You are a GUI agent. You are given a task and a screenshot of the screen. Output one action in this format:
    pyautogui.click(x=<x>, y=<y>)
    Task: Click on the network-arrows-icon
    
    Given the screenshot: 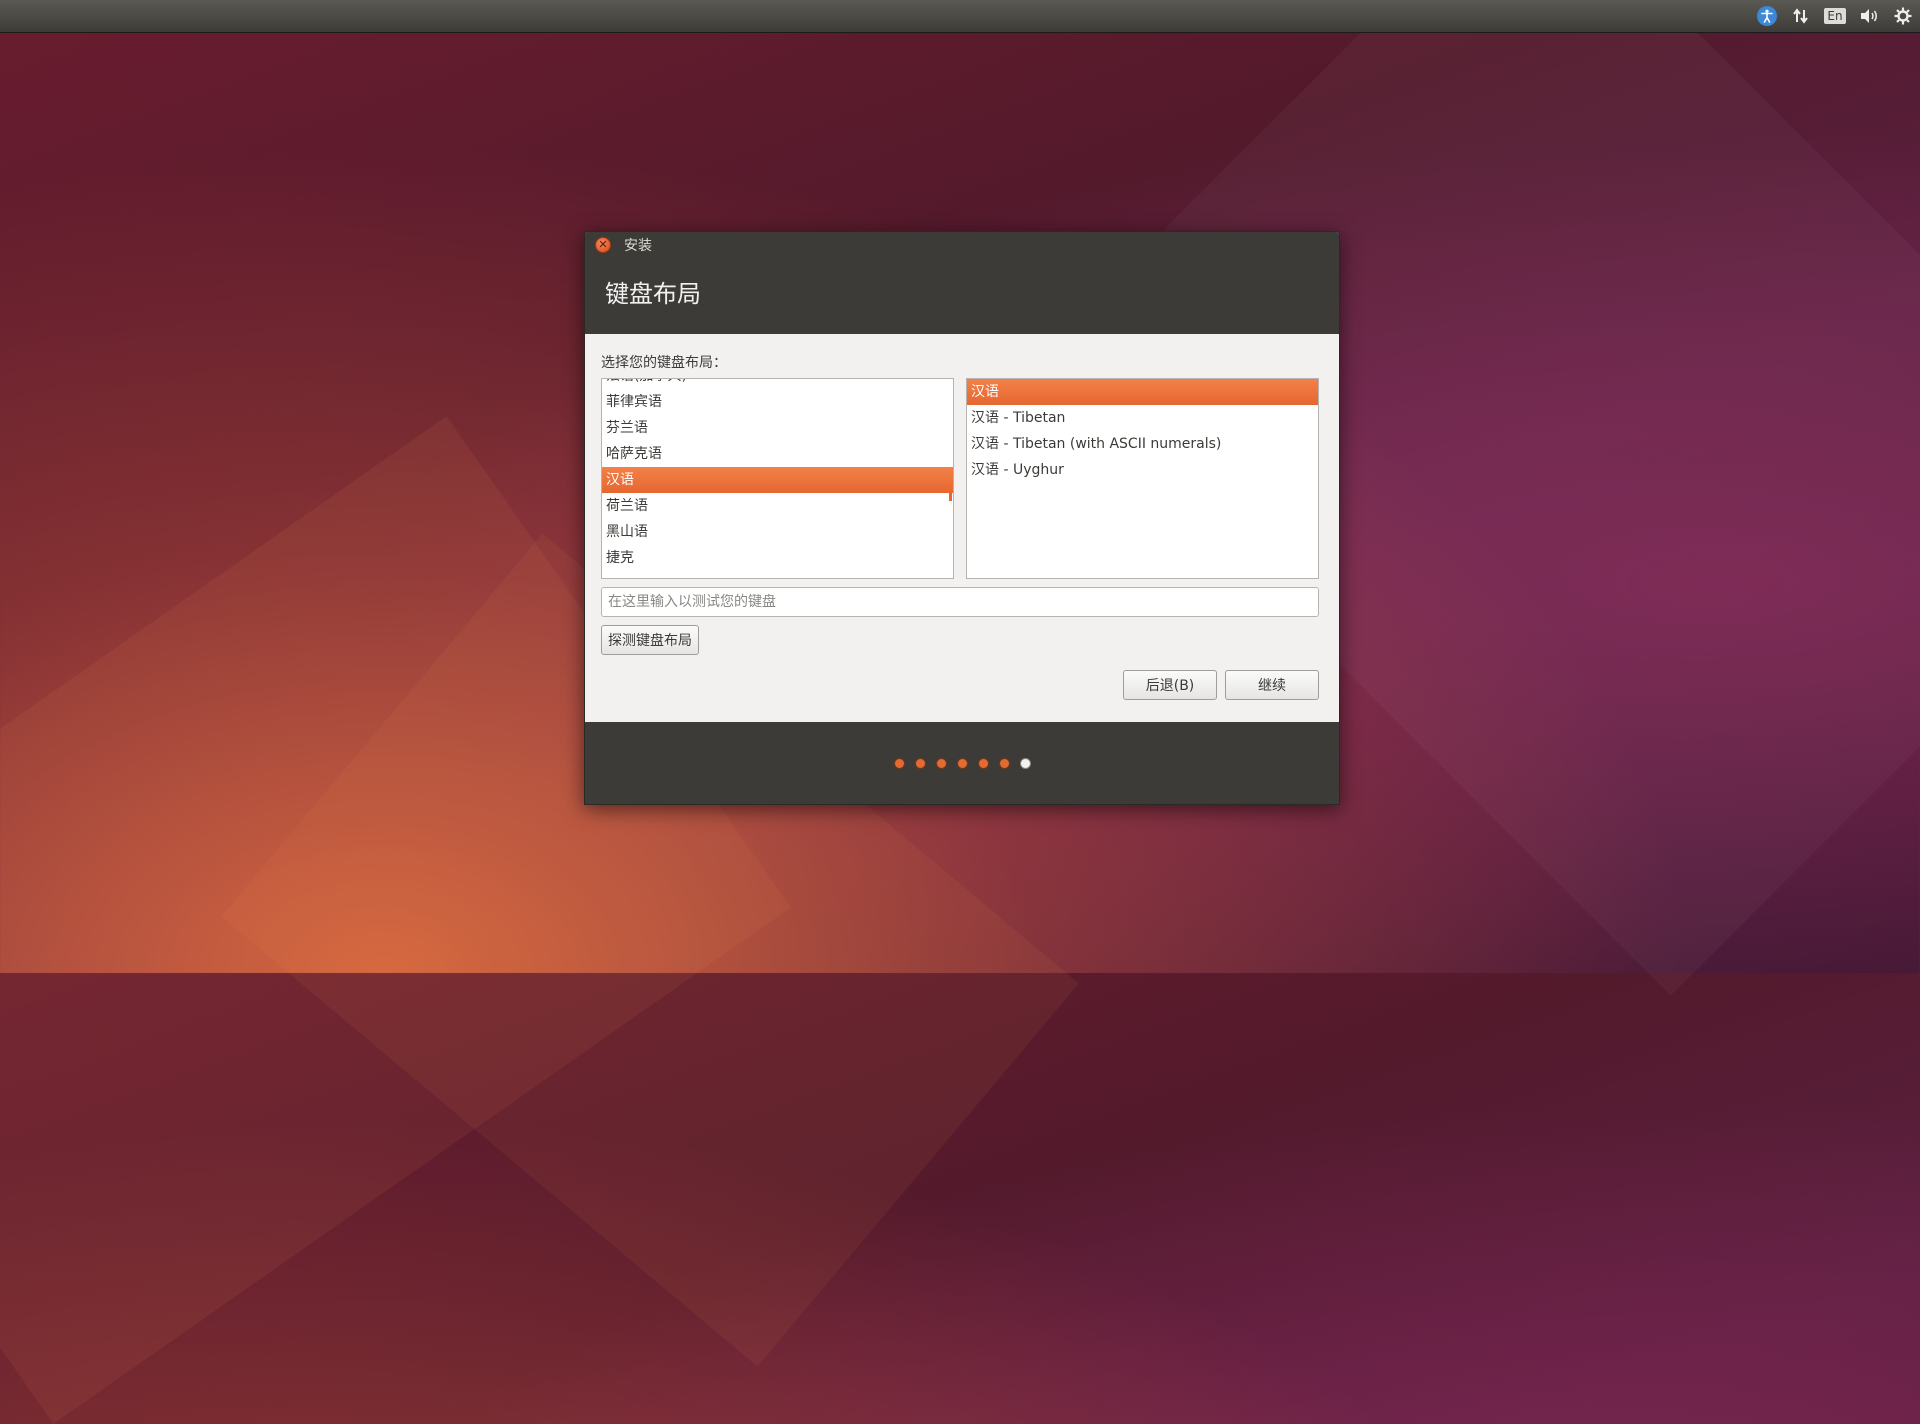 What is the action you would take?
    pyautogui.click(x=1800, y=16)
    